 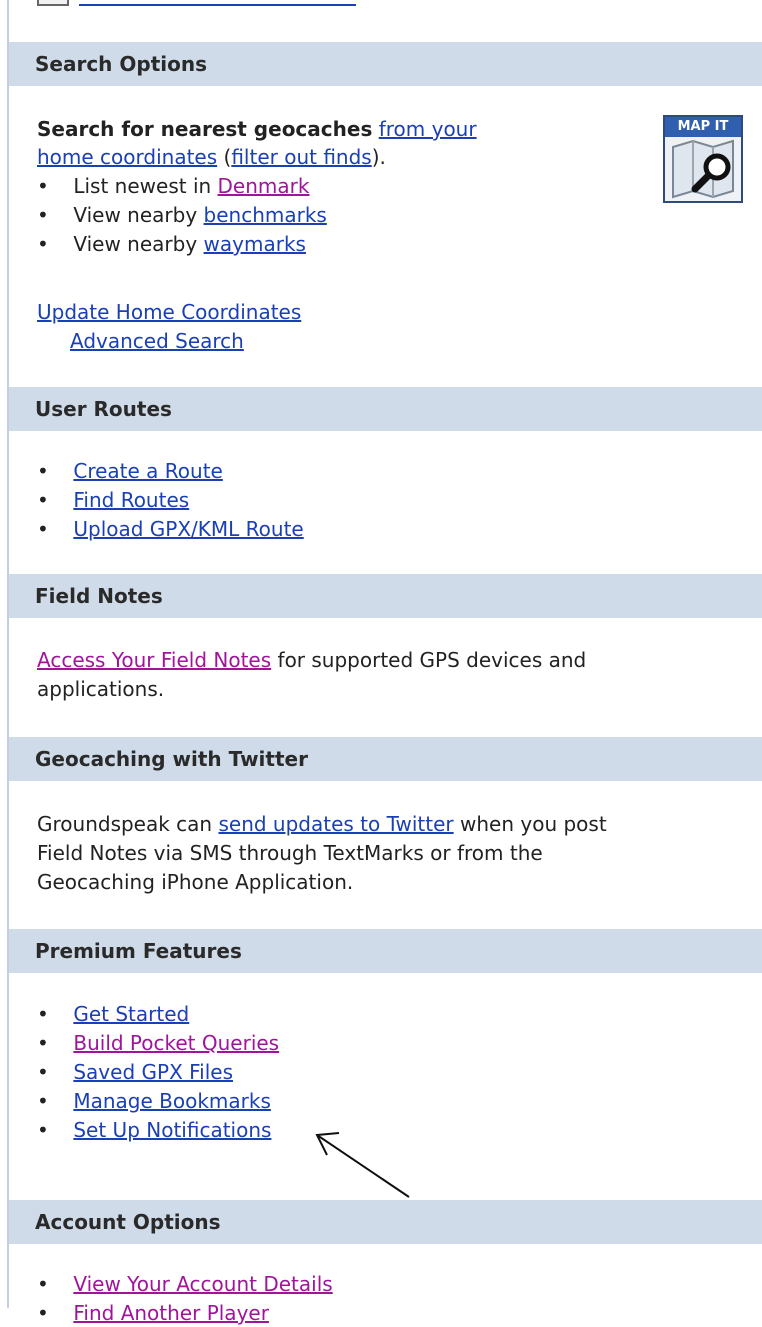 What do you see at coordinates (131, 500) in the screenshot?
I see `link-find-routes: Find Routes` at bounding box center [131, 500].